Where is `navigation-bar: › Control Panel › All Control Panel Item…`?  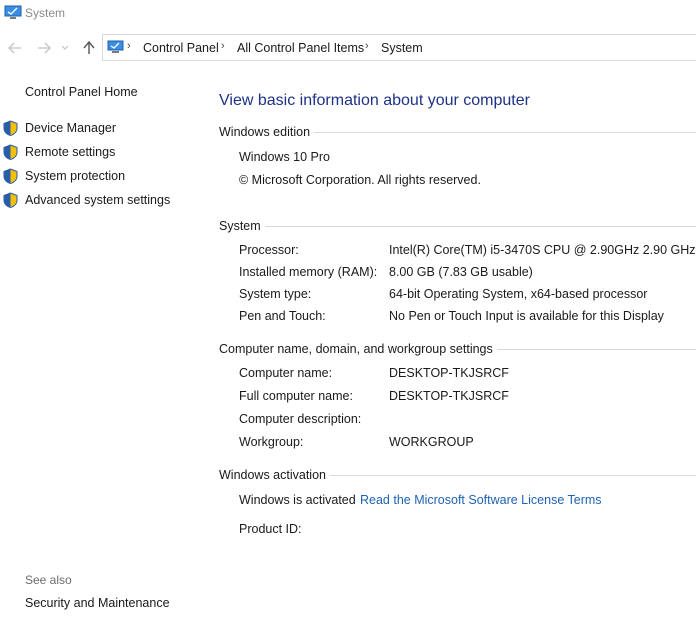
navigation-bar: › Control Panel › All Control Panel Item… is located at coordinates (348, 48).